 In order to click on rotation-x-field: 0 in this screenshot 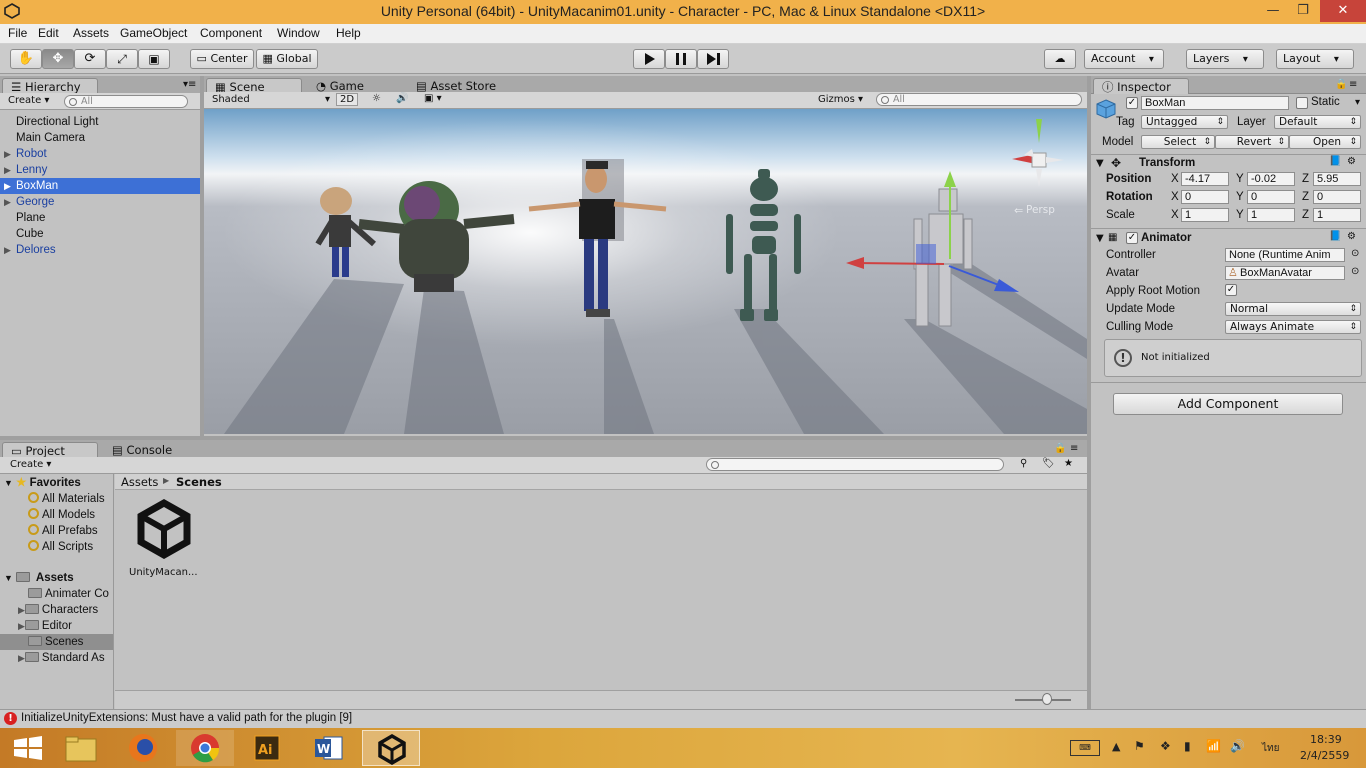, I will do `click(1205, 197)`.